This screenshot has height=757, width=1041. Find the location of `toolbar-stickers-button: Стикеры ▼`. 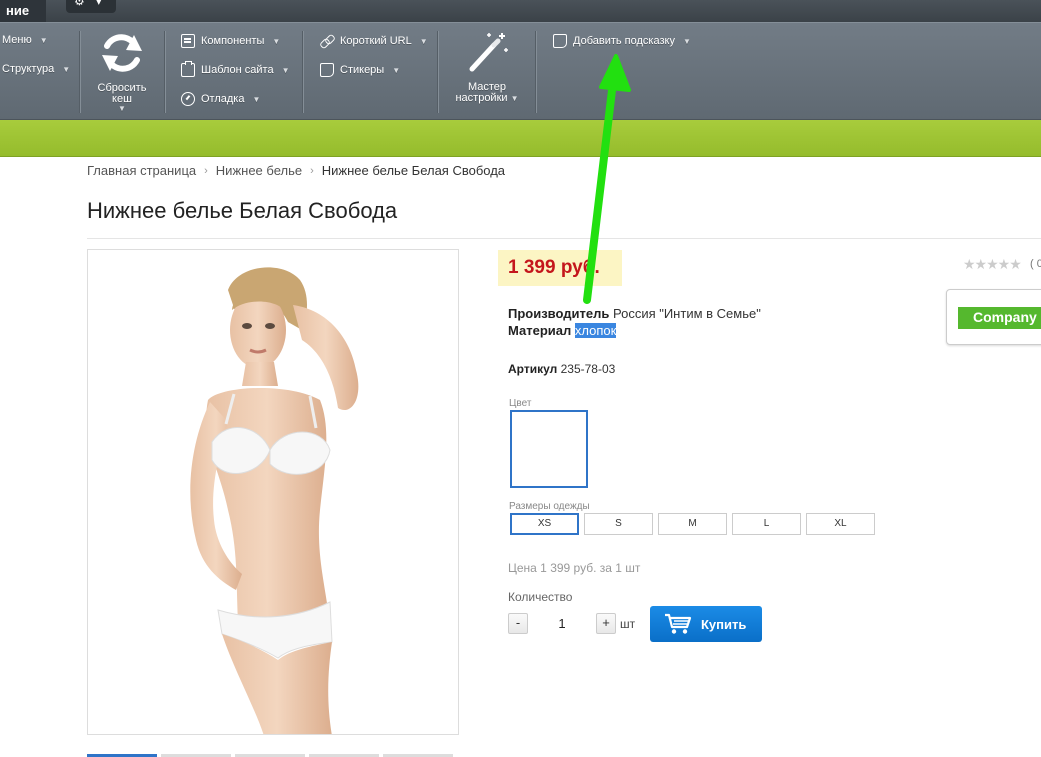

toolbar-stickers-button: Стикеры ▼ is located at coordinates (360, 70).